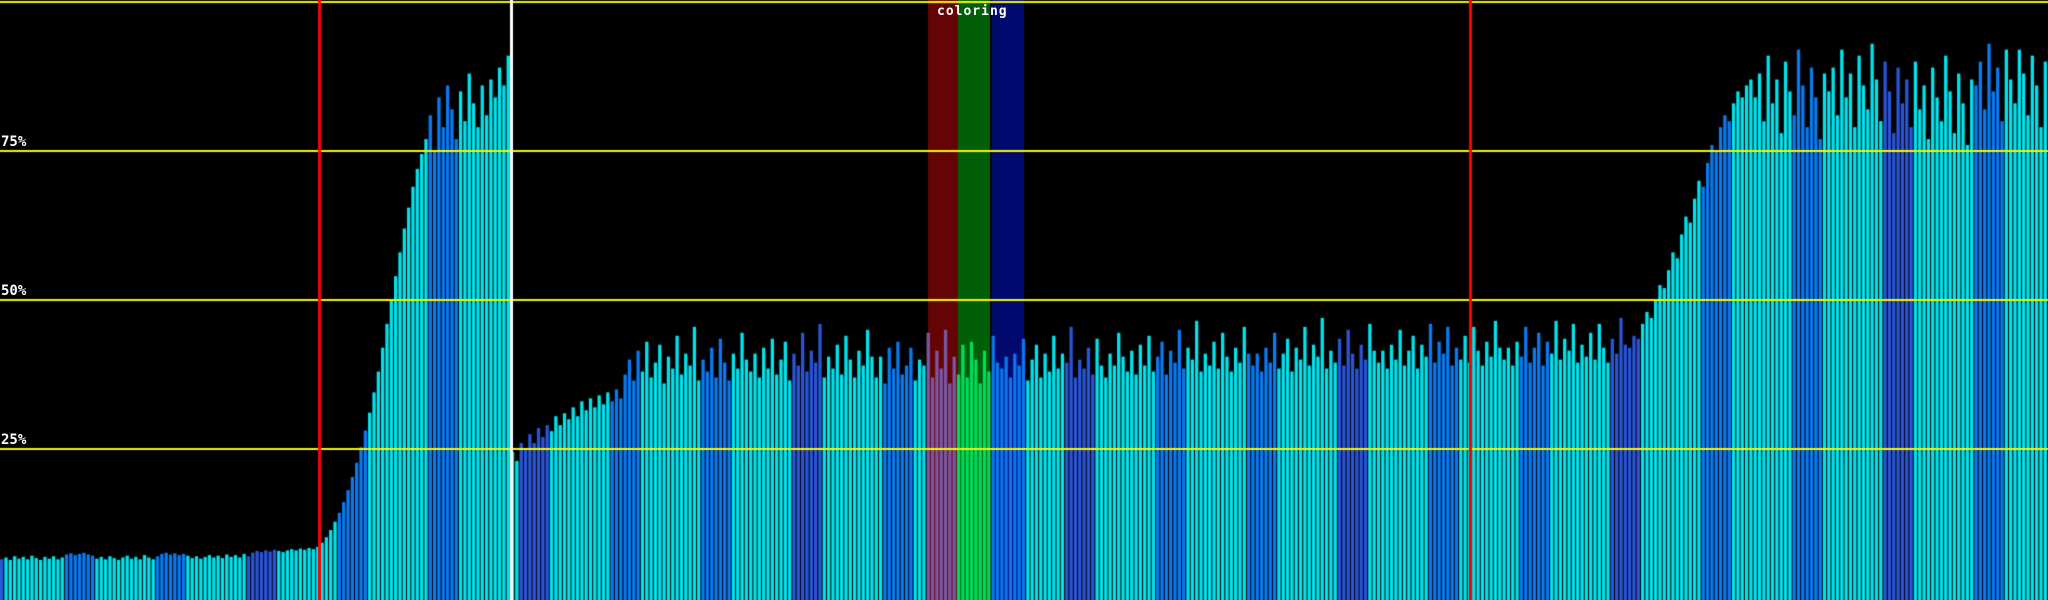 Image resolution: width=2048 pixels, height=600 pixels. Describe the element at coordinates (14, 440) in the screenshot. I see `y-axis-label-25: 25%` at that location.